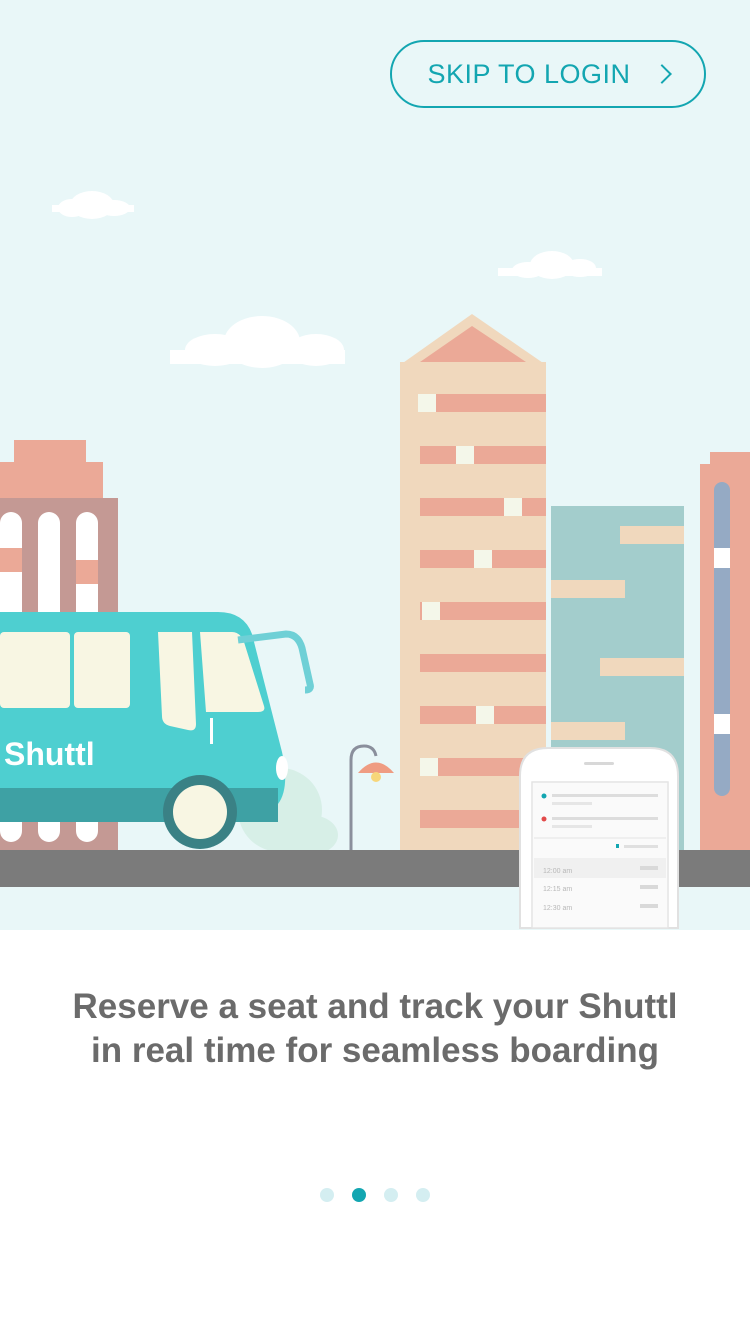 This screenshot has height=1334, width=750. Describe the element at coordinates (725, 652) in the screenshot. I see `right-building` at that location.